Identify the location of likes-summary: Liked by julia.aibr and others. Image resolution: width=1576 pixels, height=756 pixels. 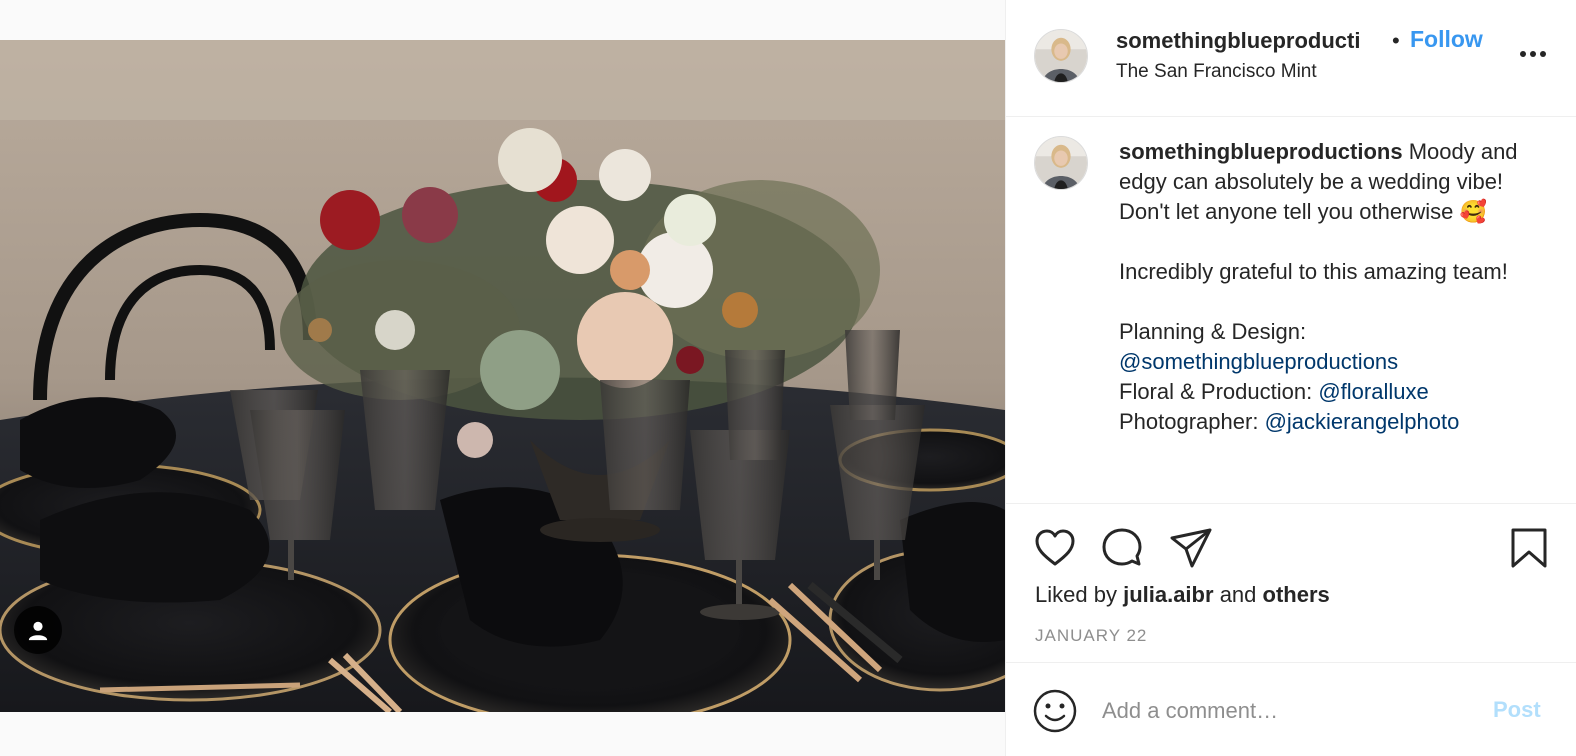
(1182, 595).